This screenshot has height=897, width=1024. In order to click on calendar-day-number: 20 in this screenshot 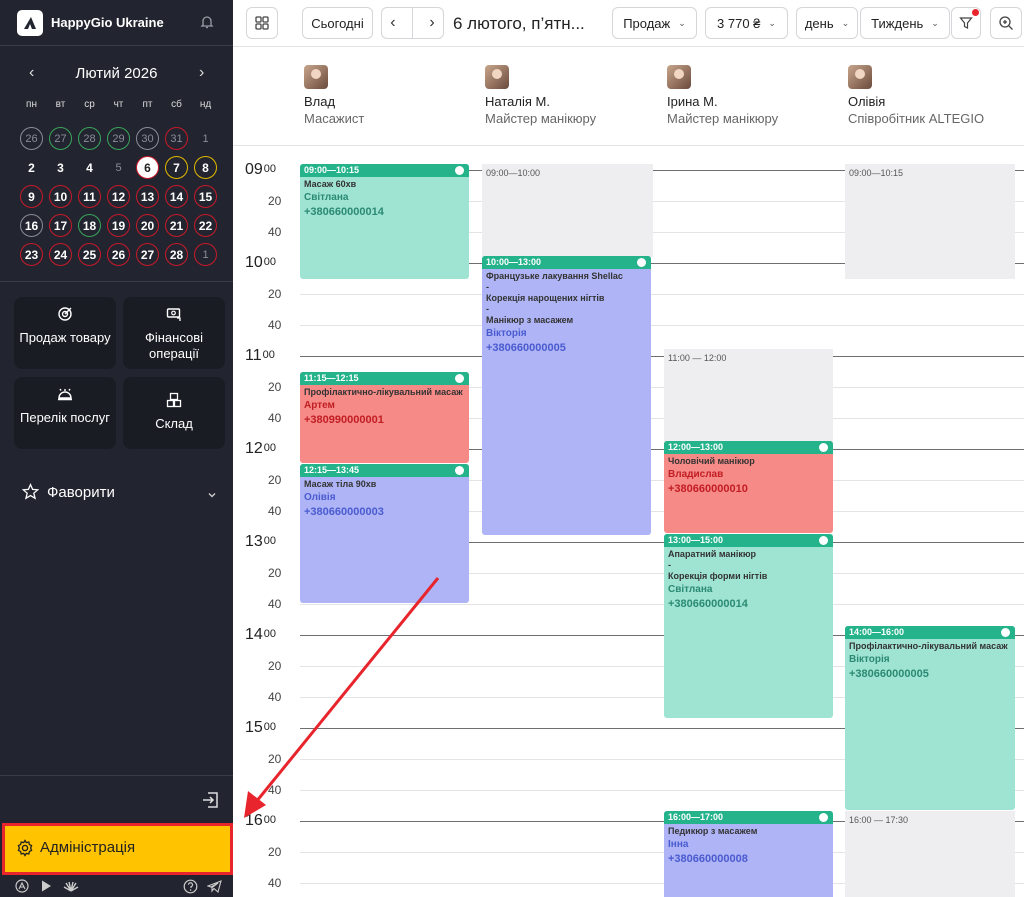, I will do `click(147, 225)`.